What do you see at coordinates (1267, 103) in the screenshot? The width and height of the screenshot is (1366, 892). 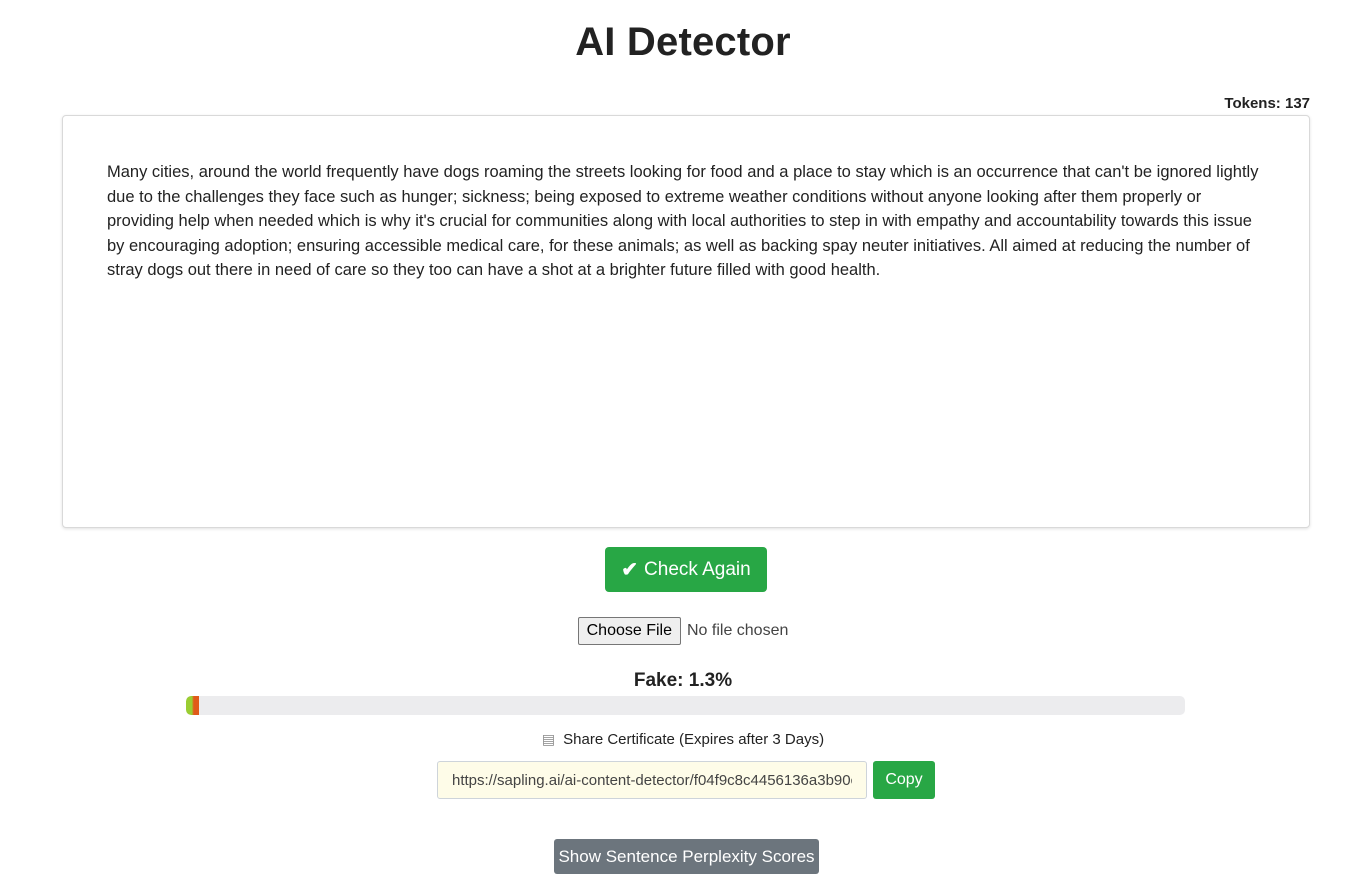 I see `token-count: Tokens: 137` at bounding box center [1267, 103].